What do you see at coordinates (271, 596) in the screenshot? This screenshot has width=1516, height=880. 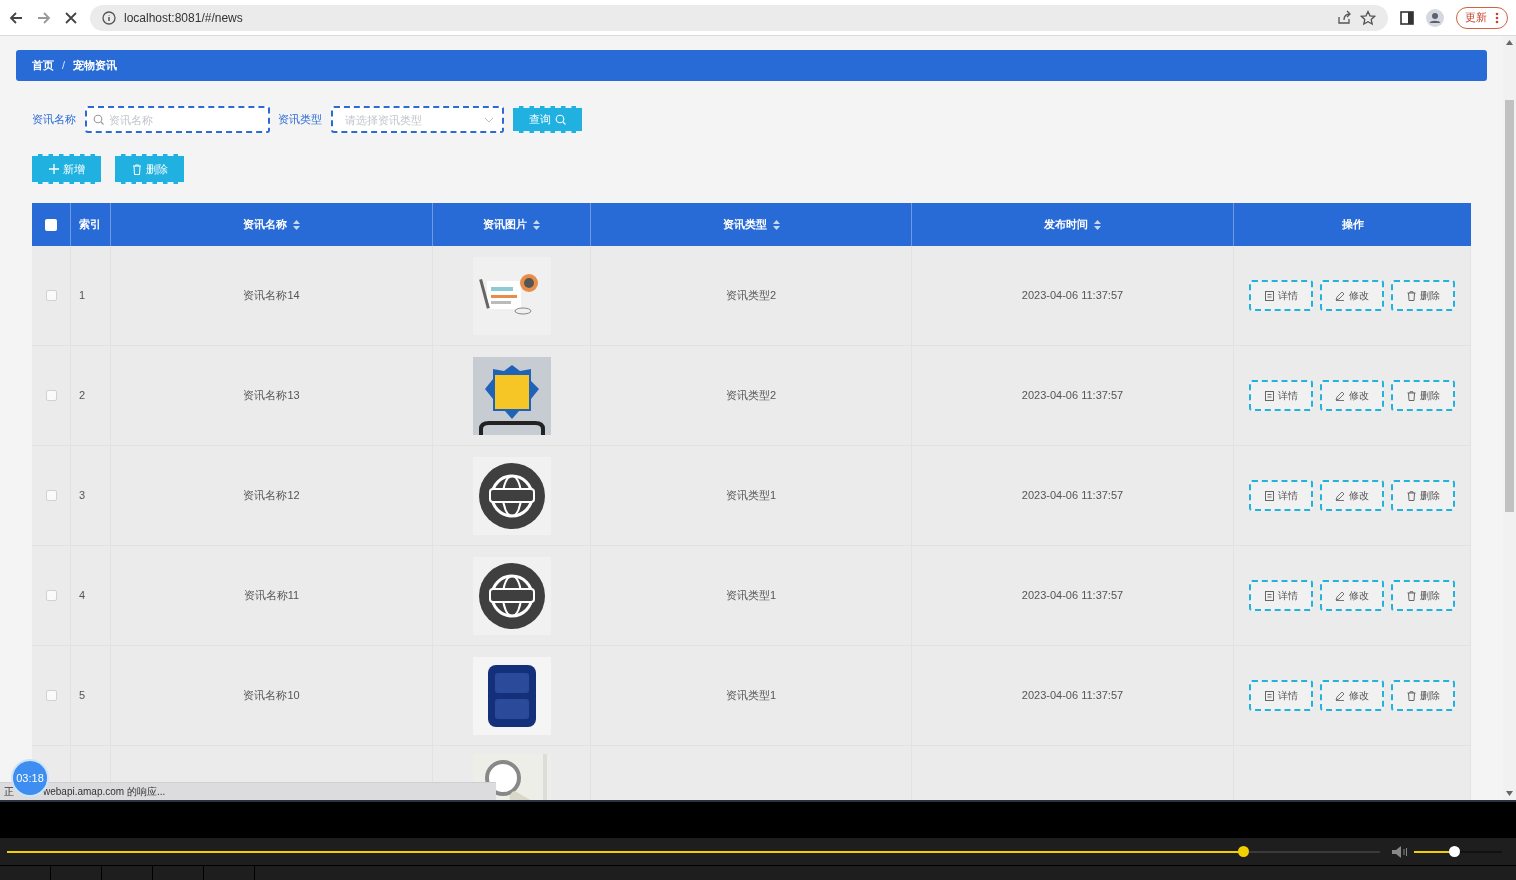 I see `table-cell-text: 资讯名称11` at bounding box center [271, 596].